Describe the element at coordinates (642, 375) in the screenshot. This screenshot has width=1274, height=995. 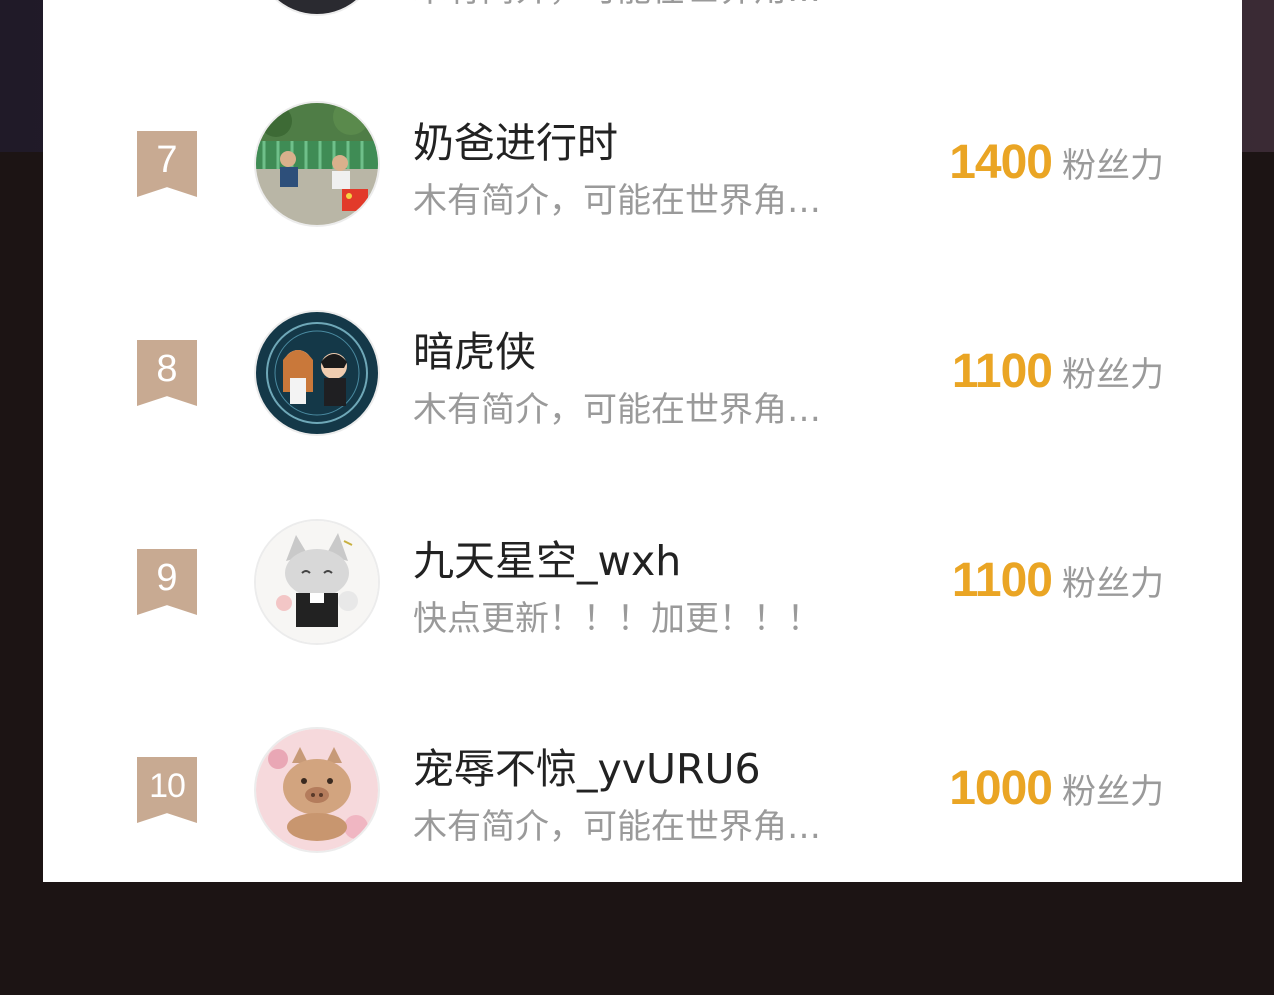
I see `list-item: 8 暗虎侠 木有简介，可能在世界角… 1100 粉丝力` at that location.